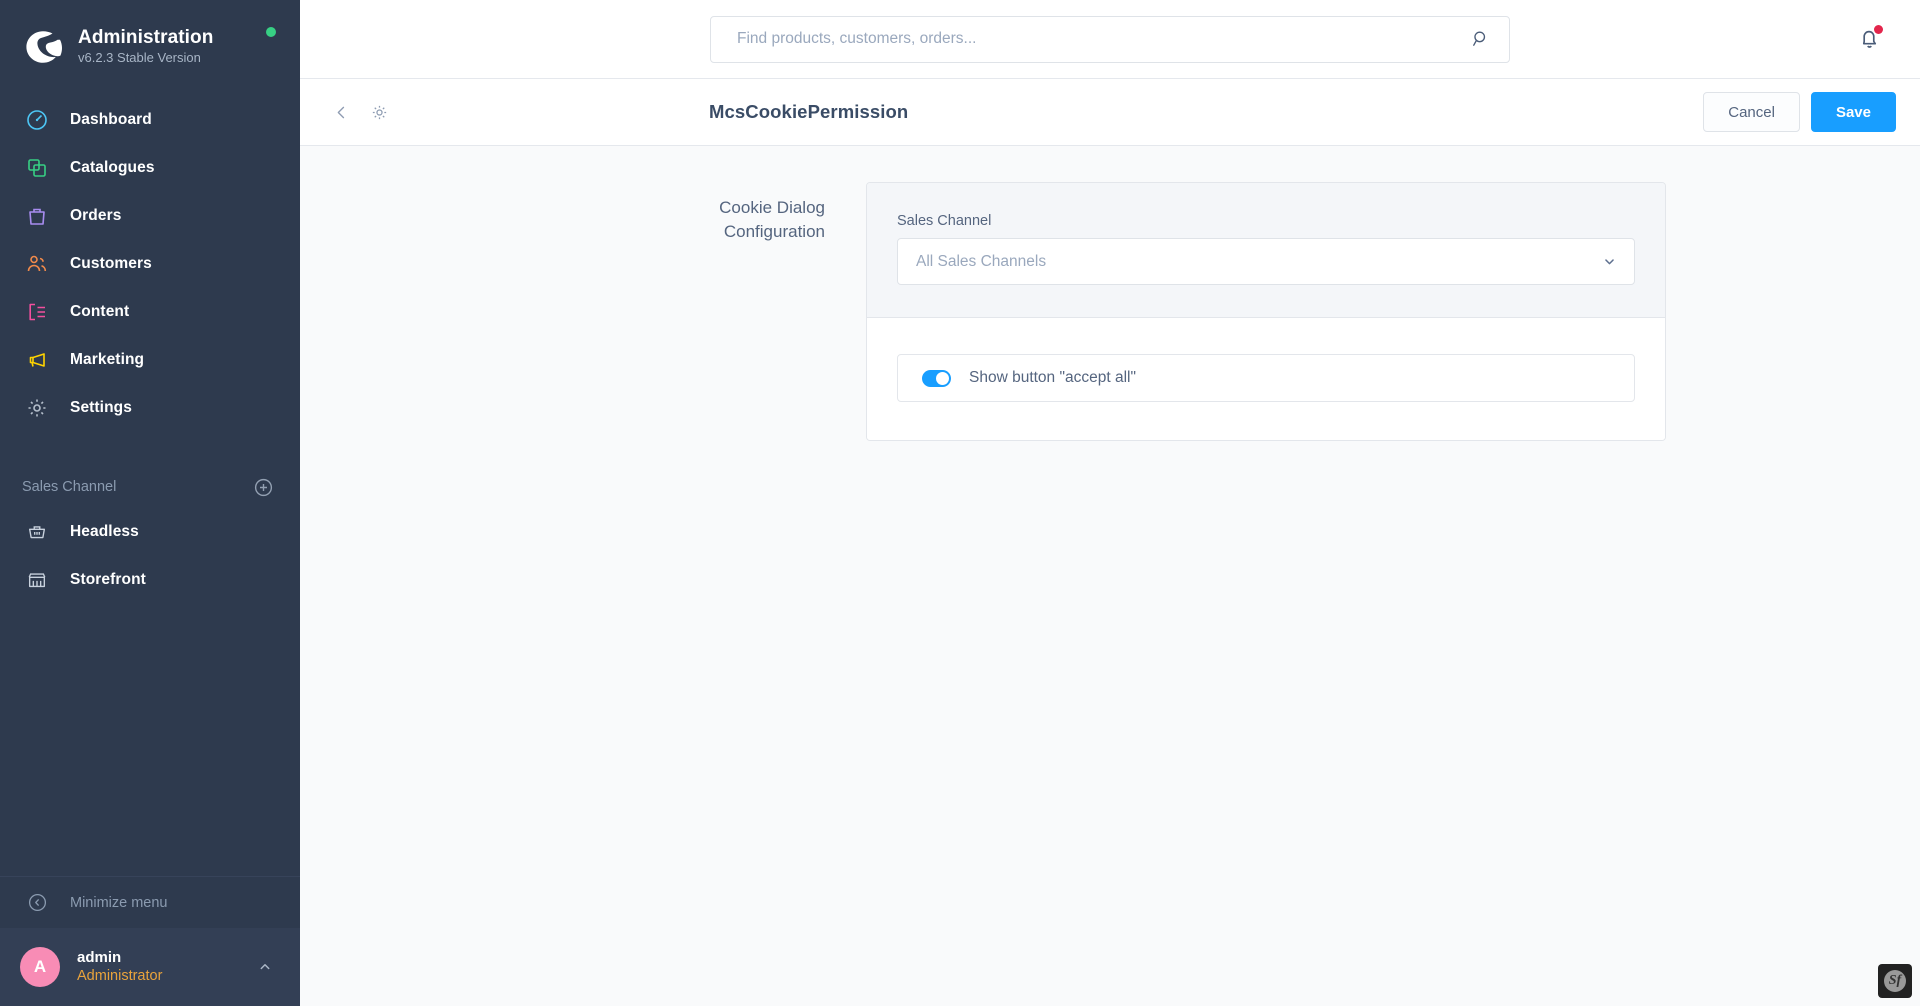 This screenshot has height=1006, width=1920. Describe the element at coordinates (263, 487) in the screenshot. I see `plus-circle-icon` at that location.